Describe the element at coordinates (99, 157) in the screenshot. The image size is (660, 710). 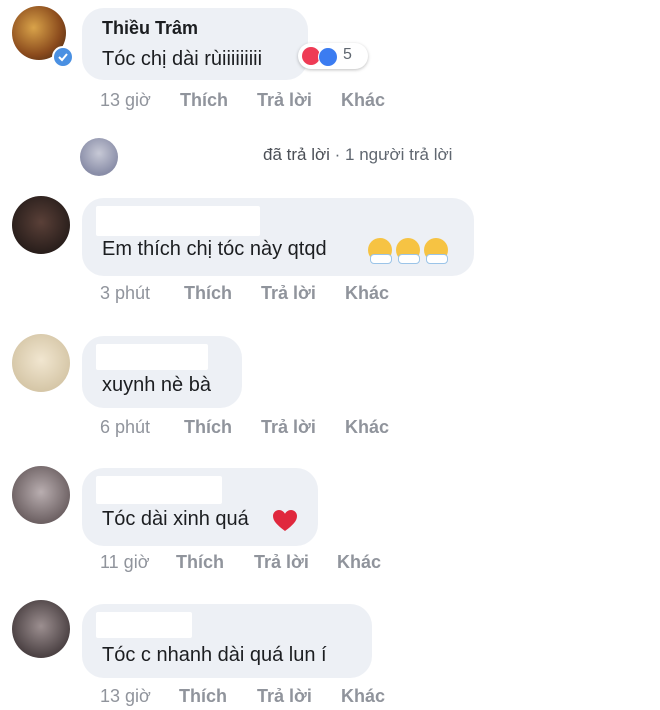
I see `reply-avatar` at that location.